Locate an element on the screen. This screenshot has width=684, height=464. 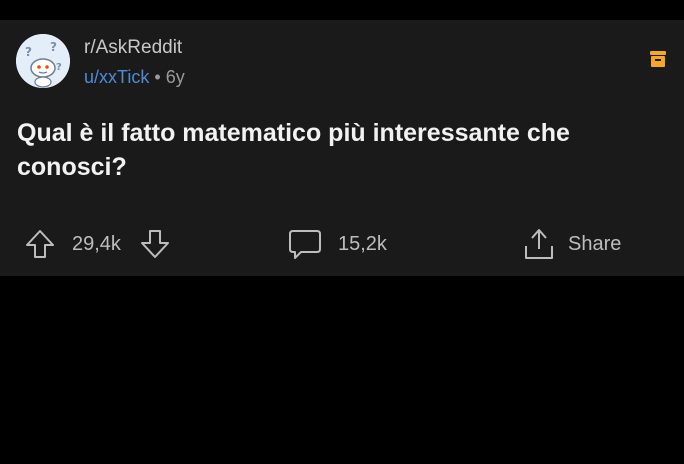
comments-button: 15,2k is located at coordinates (337, 244).